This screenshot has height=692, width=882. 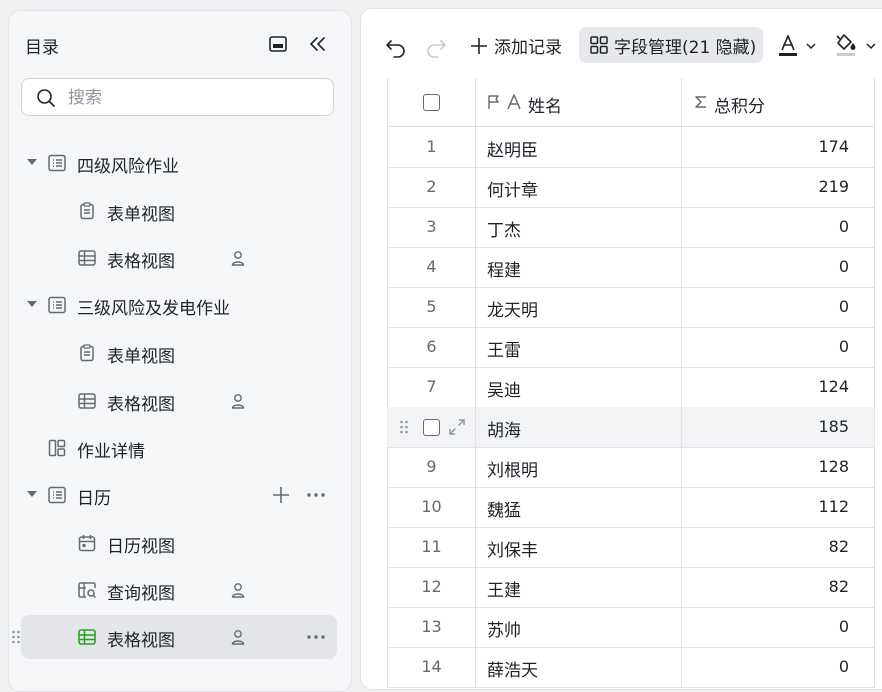 What do you see at coordinates (579, 227) in the screenshot?
I see `name-cell: 丁杰` at bounding box center [579, 227].